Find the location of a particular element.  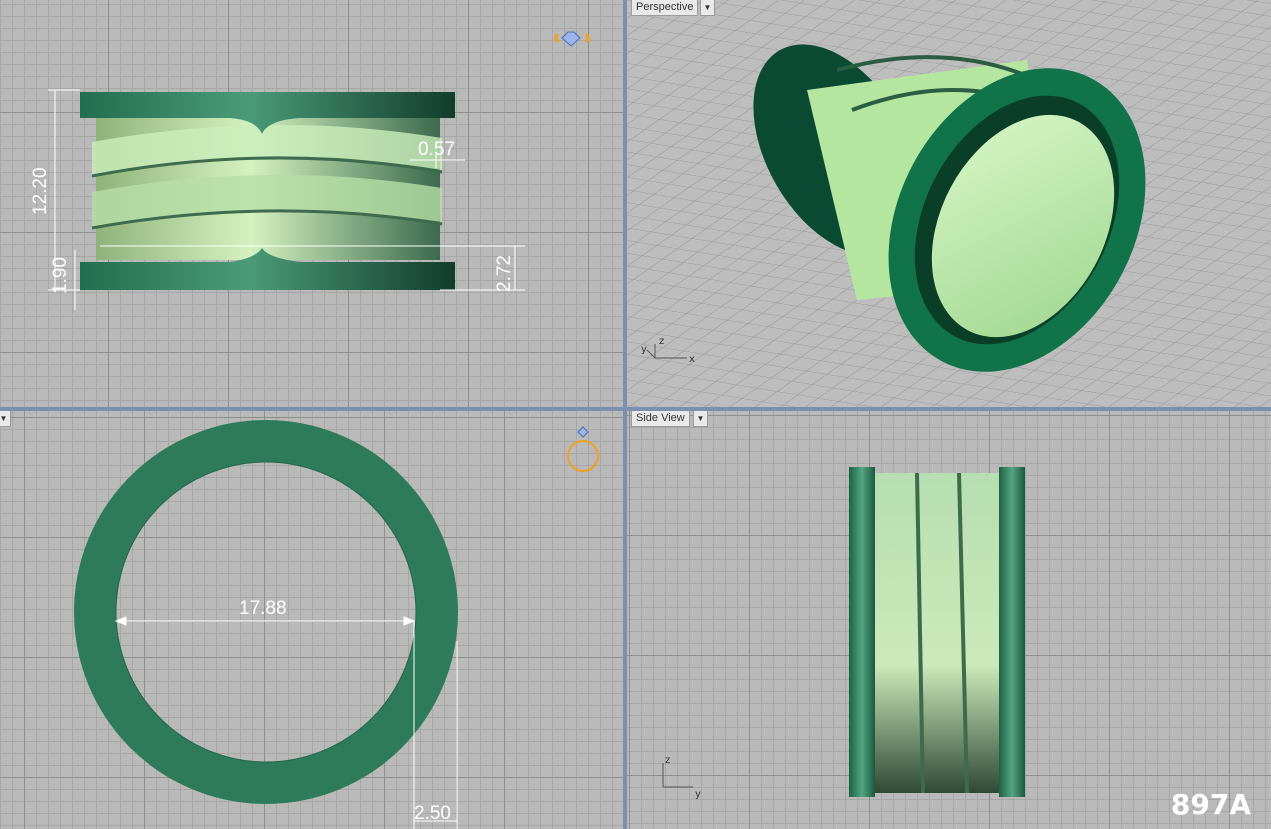

dim-wall-thickness: 2.50 is located at coordinates (432, 813).